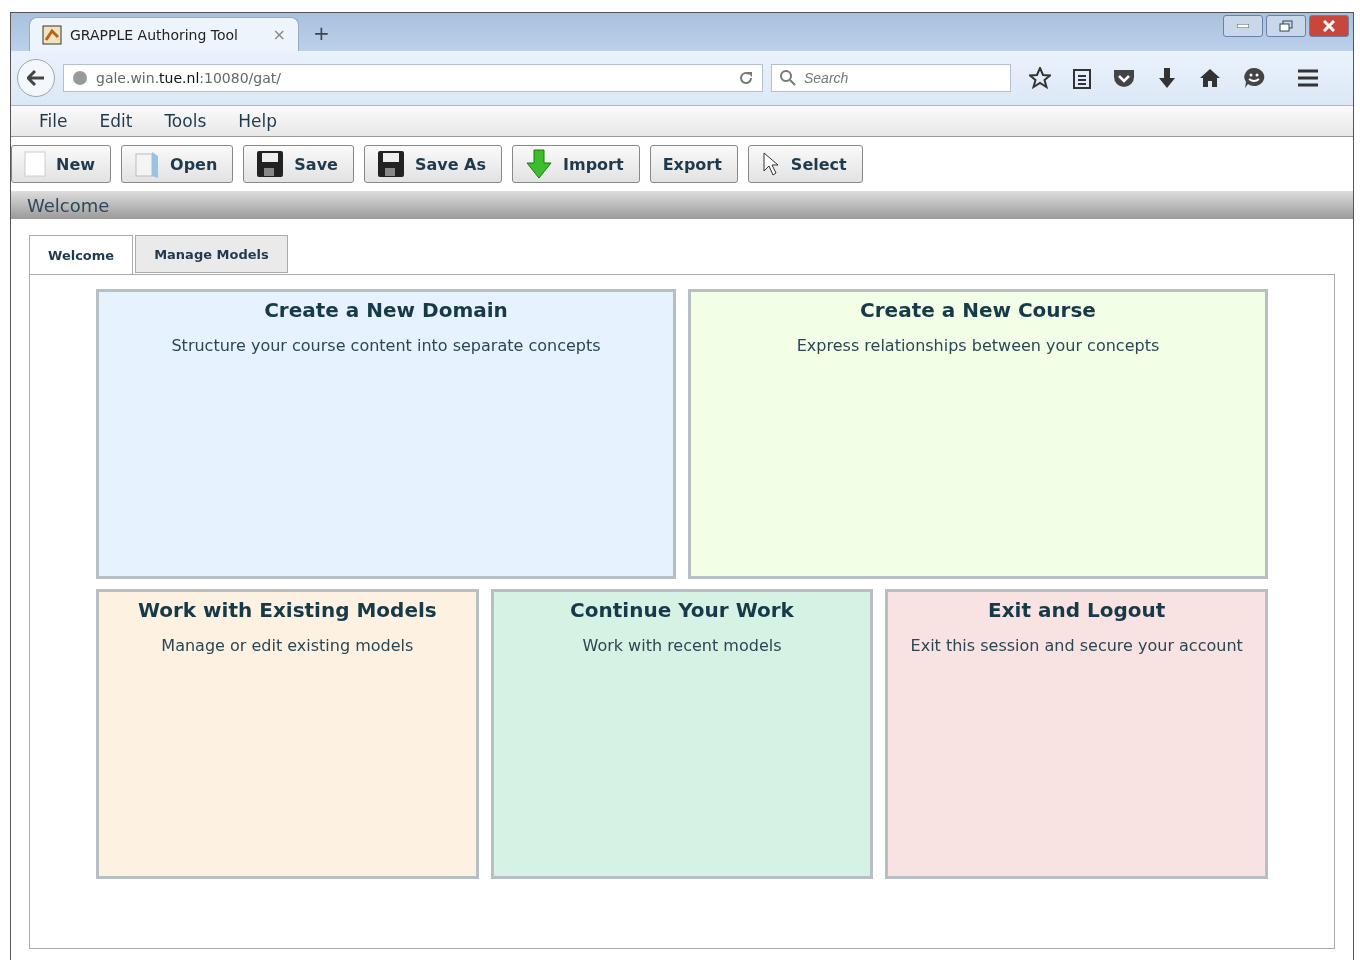  Describe the element at coordinates (287, 734) in the screenshot. I see `action-card: Work with Existing Models Manage or edit existing models` at that location.